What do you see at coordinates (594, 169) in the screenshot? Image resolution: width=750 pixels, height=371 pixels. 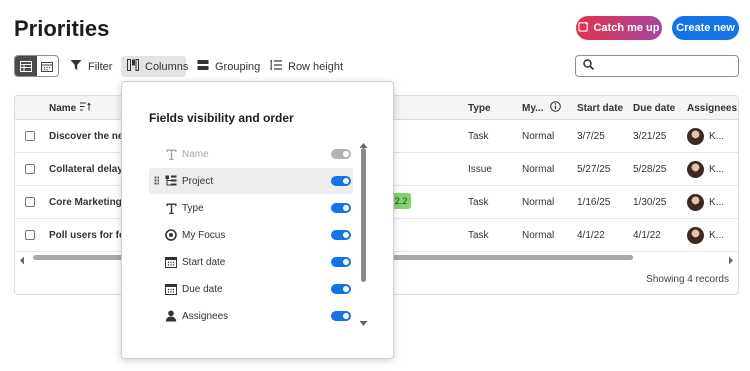 I see `row-start-date: 5/27/25` at bounding box center [594, 169].